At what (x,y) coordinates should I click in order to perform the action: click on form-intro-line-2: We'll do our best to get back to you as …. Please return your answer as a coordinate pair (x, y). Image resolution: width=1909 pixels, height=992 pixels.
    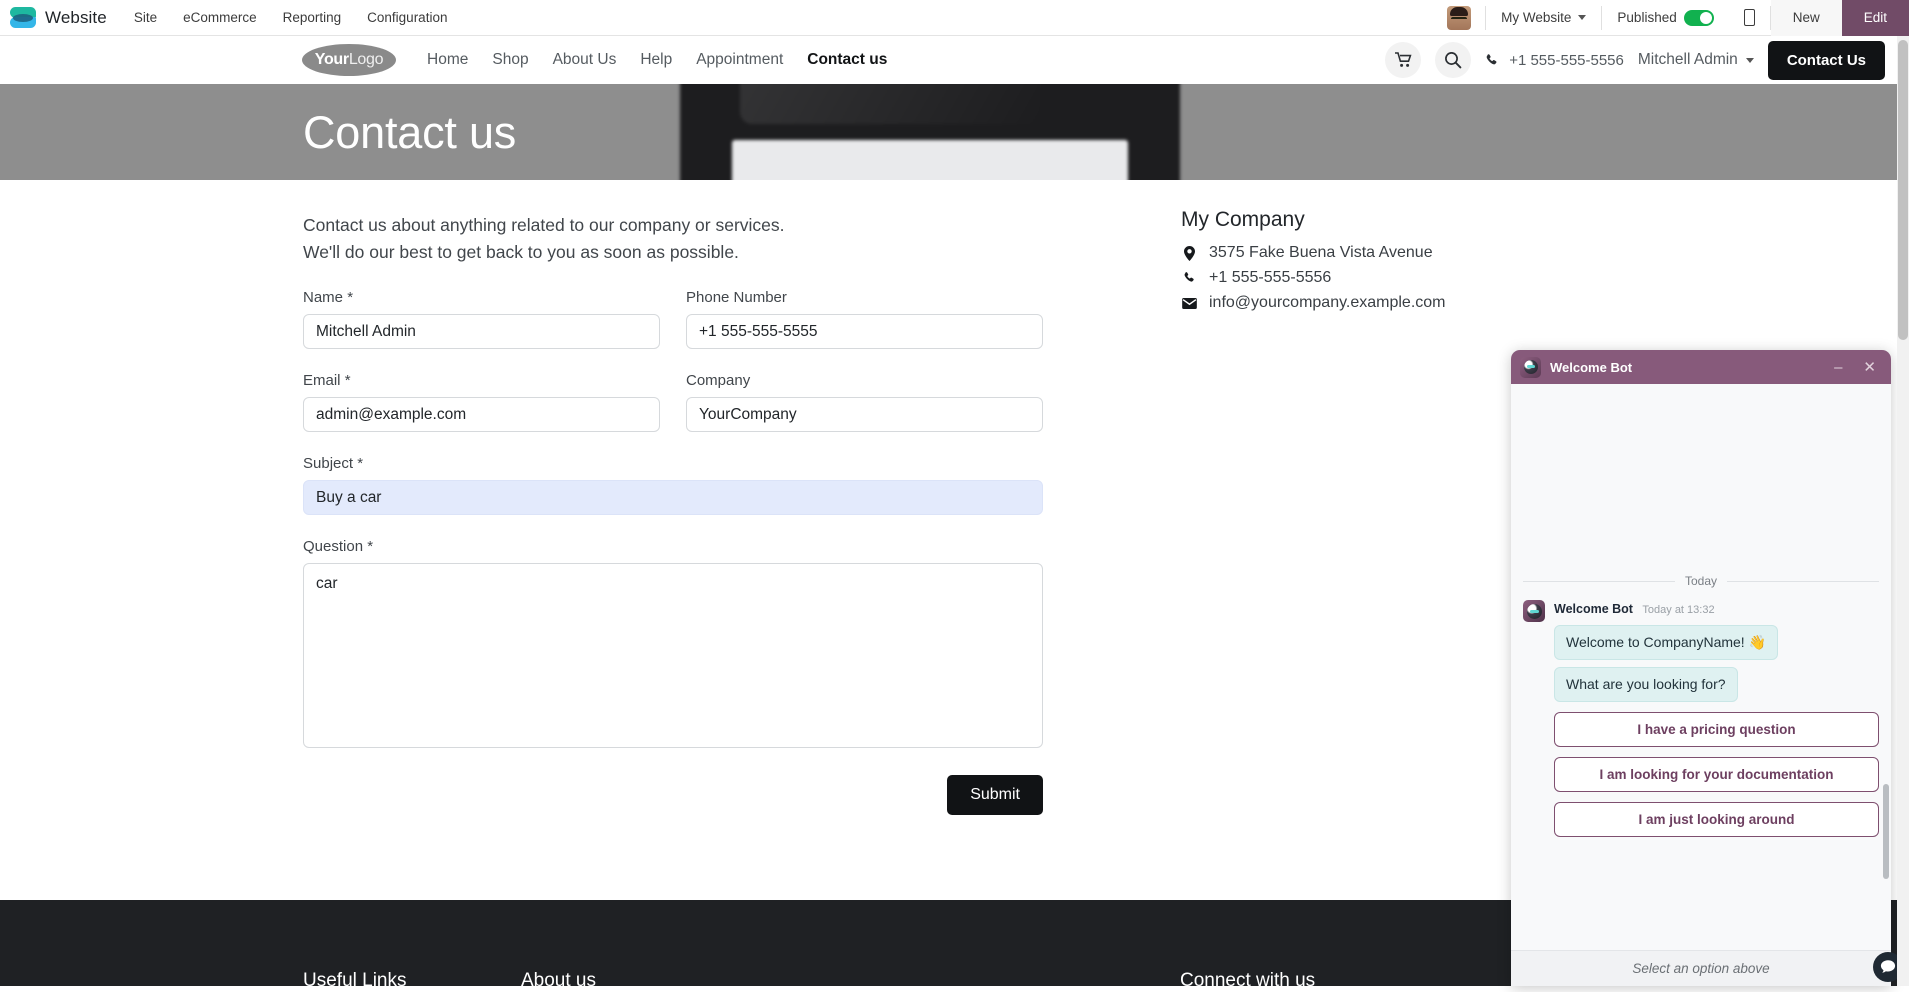
    Looking at the image, I should click on (673, 252).